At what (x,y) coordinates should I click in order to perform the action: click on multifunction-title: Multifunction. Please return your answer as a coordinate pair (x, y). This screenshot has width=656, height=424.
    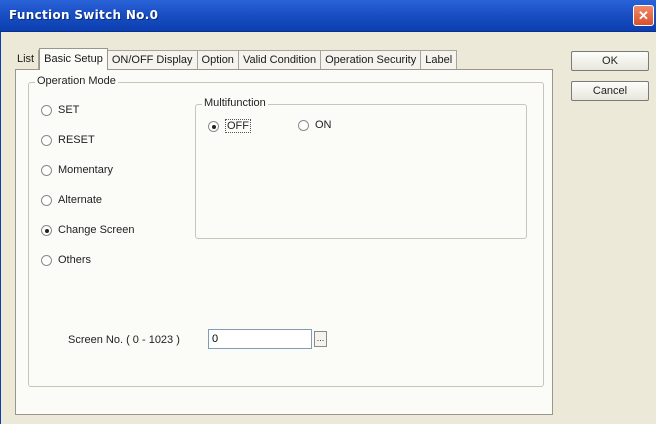
    Looking at the image, I should click on (235, 103).